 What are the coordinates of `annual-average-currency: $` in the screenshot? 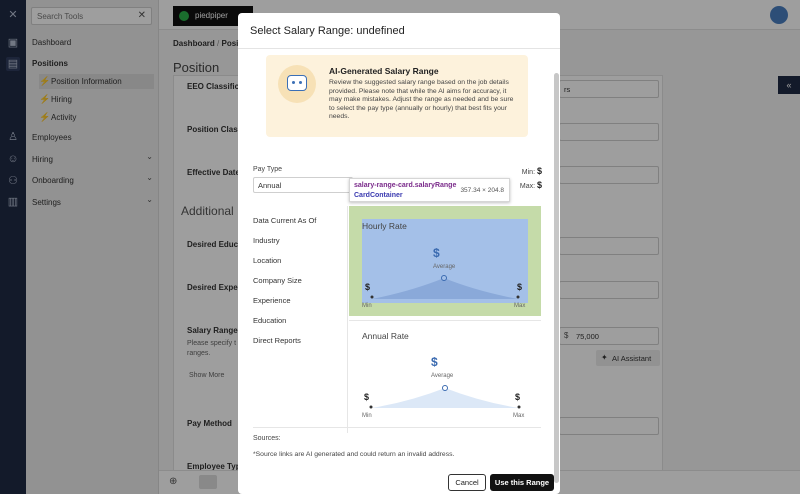 It's located at (434, 362).